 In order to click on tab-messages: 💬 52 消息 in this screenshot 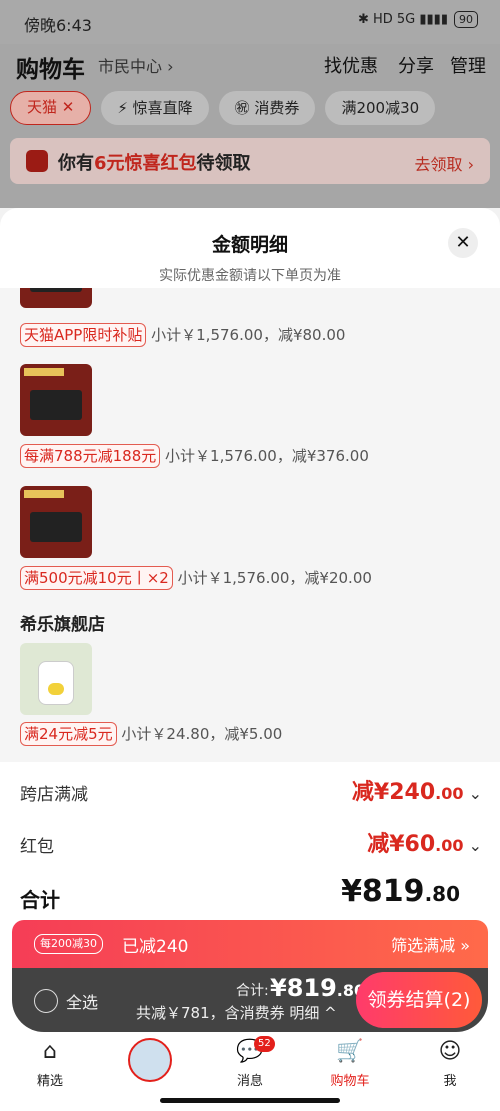, I will do `click(250, 1062)`.